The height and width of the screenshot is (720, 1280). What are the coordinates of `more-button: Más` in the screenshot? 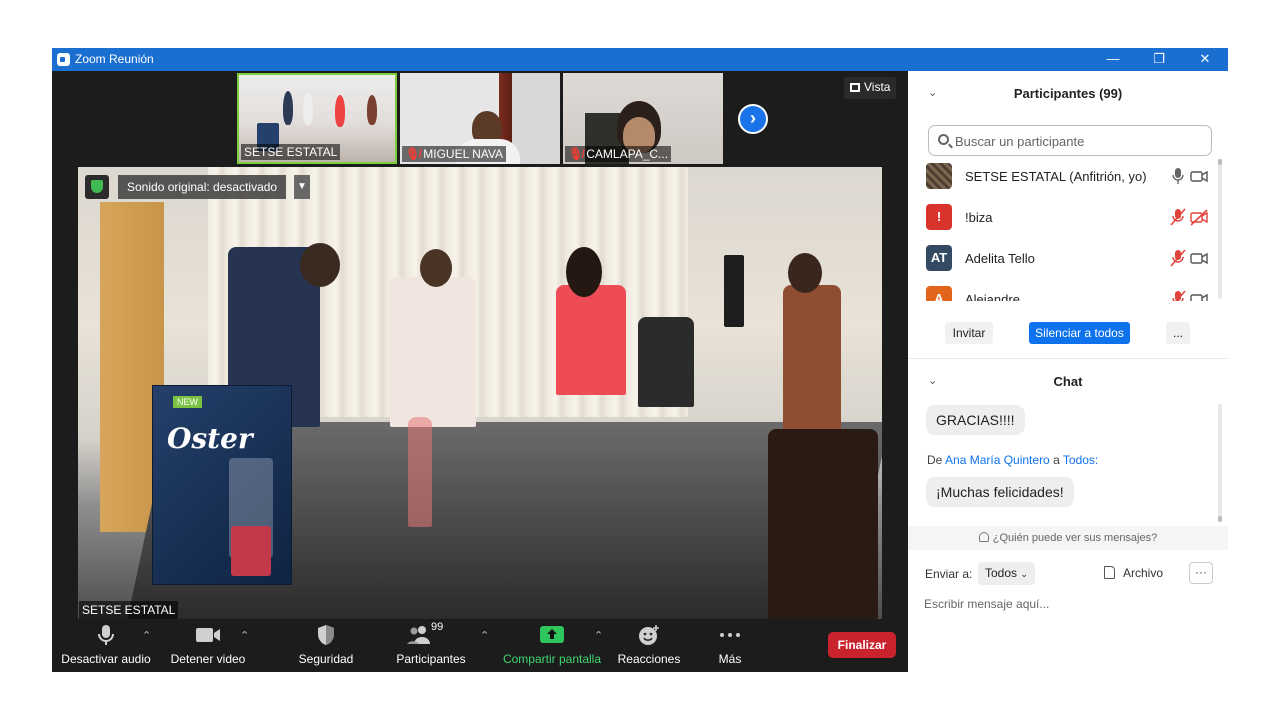 It's located at (730, 644).